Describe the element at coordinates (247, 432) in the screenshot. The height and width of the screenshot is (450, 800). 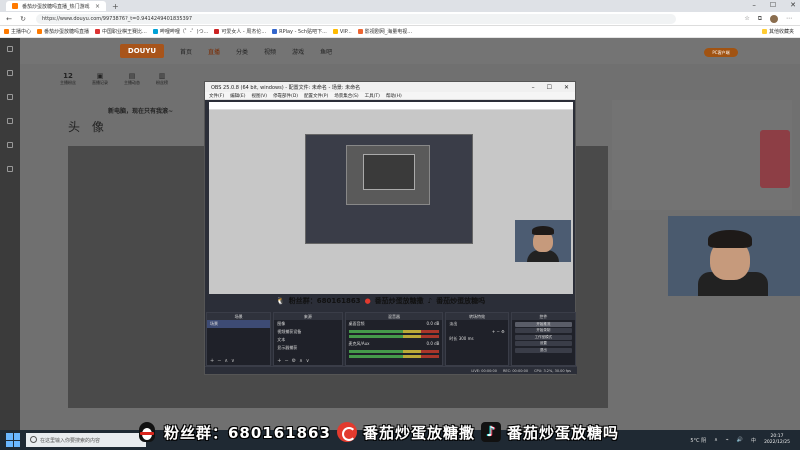
I see `qq-group-text: 粉丝群：680161863` at that location.